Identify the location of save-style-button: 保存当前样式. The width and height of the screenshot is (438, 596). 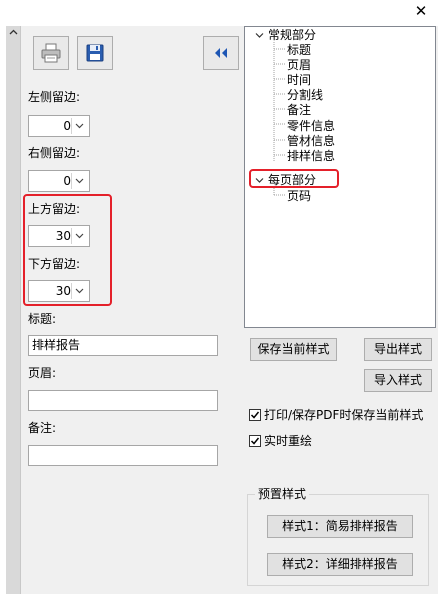
(293, 349).